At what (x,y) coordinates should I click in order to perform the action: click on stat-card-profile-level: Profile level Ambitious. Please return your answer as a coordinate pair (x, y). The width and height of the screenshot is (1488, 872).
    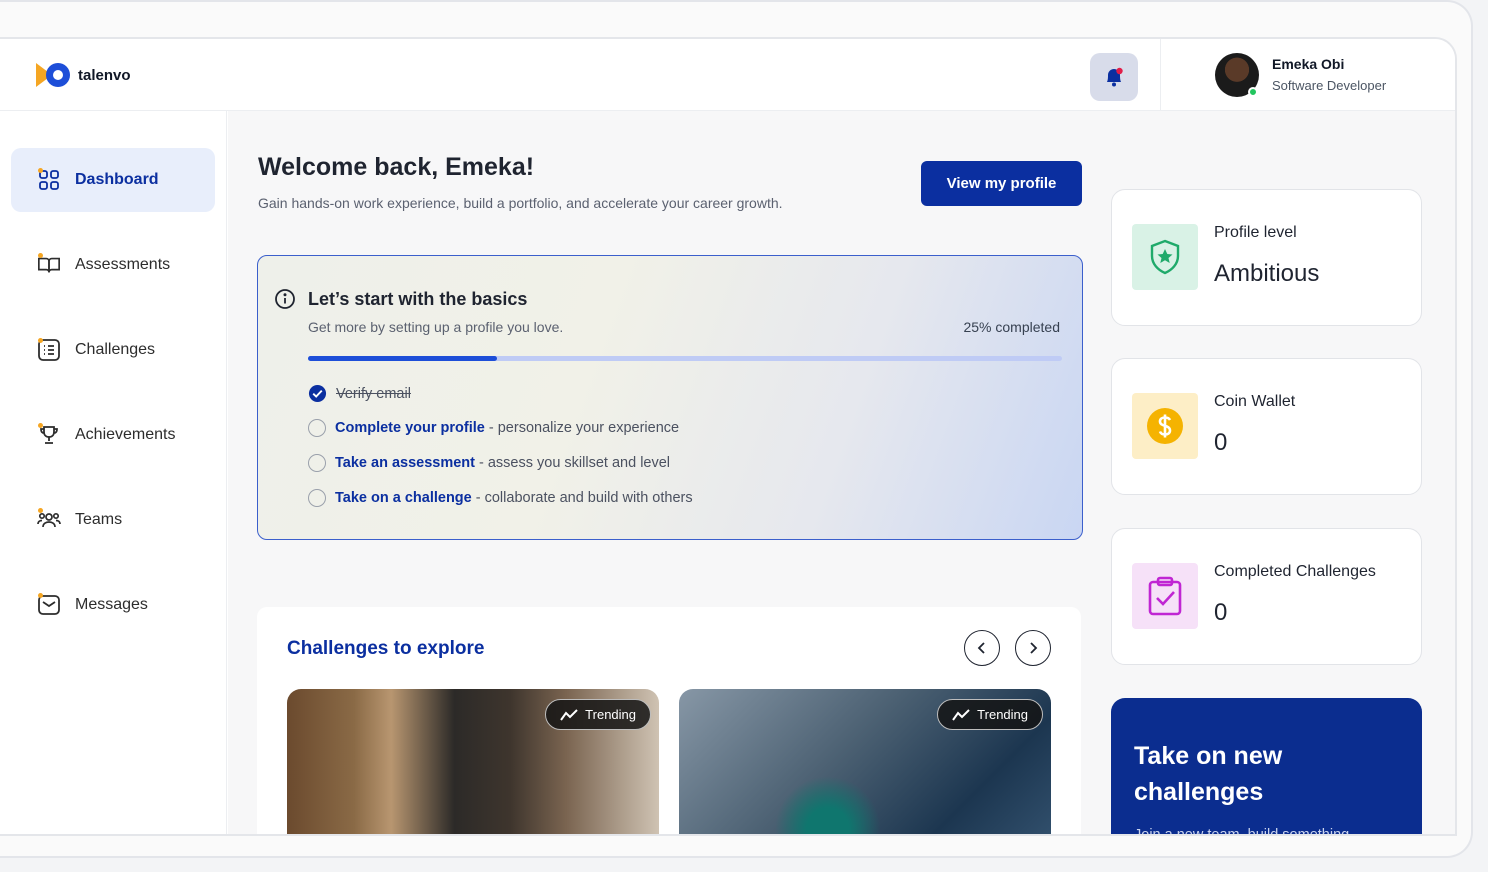
    Looking at the image, I should click on (1266, 257).